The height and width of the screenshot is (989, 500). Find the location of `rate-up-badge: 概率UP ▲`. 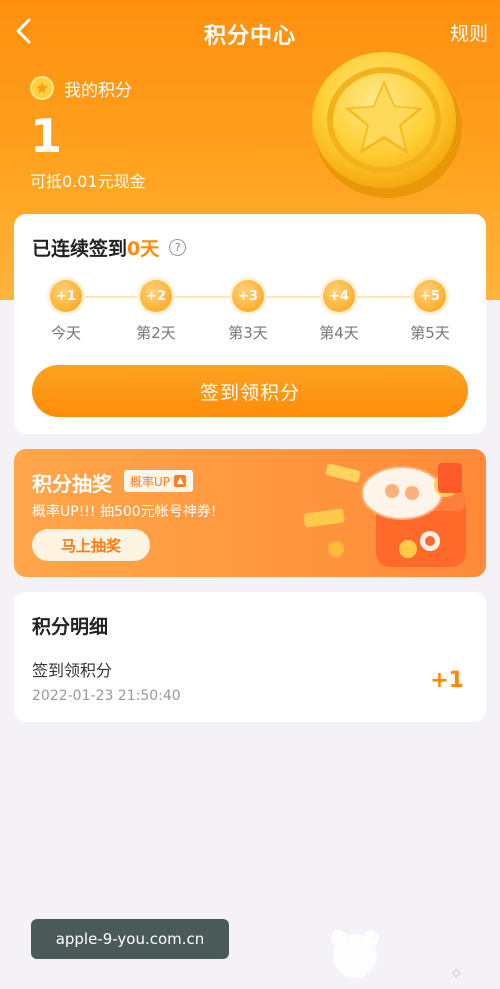

rate-up-badge: 概率UP ▲ is located at coordinates (159, 481).